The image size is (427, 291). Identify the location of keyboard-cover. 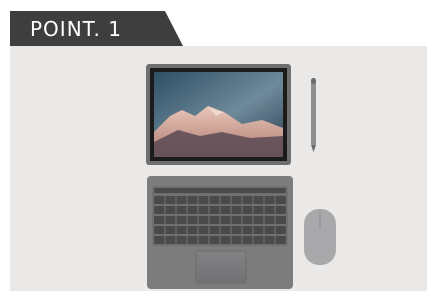
(220, 232).